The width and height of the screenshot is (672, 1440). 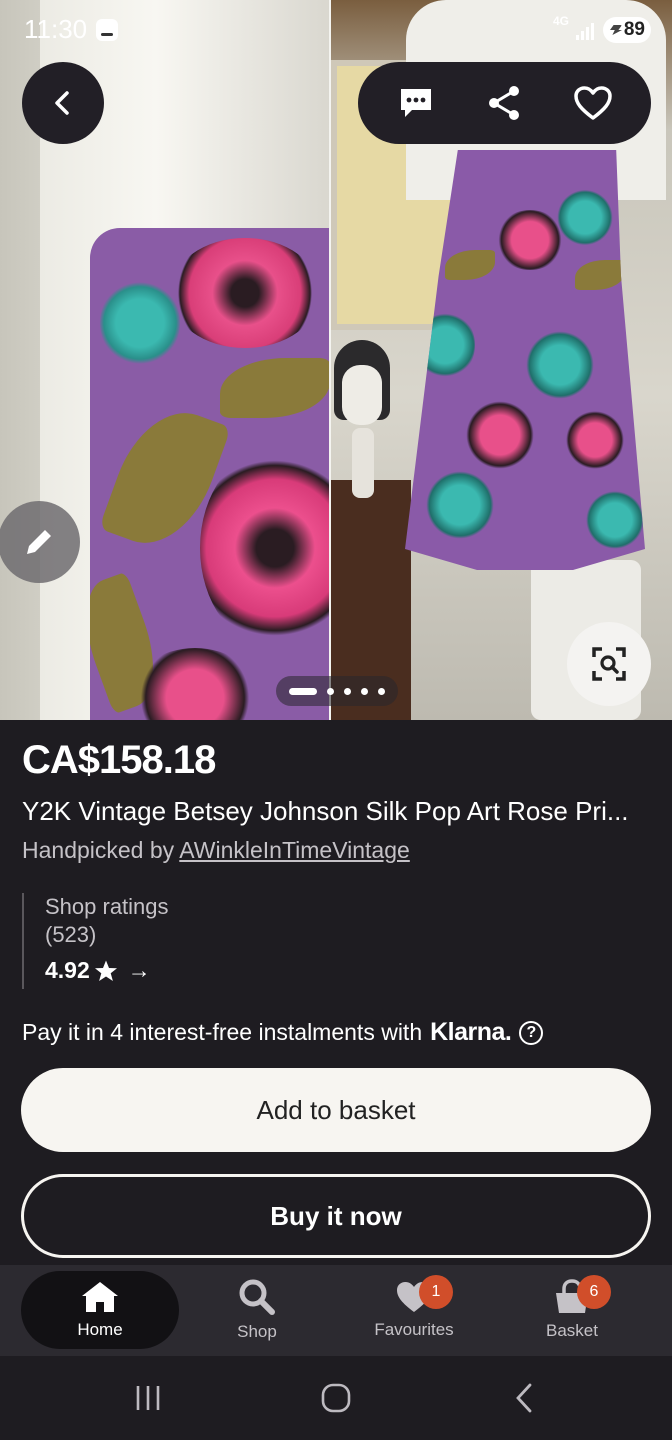 I want to click on help-icon: ?, so click(x=531, y=1032).